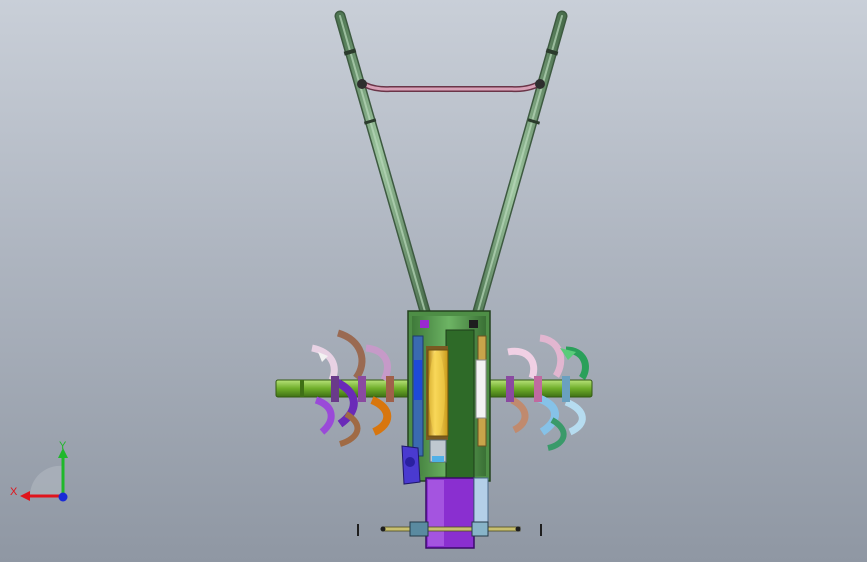 This screenshot has width=867, height=562. Describe the element at coordinates (518, 169) in the screenshot. I see `handlebar-right` at that location.